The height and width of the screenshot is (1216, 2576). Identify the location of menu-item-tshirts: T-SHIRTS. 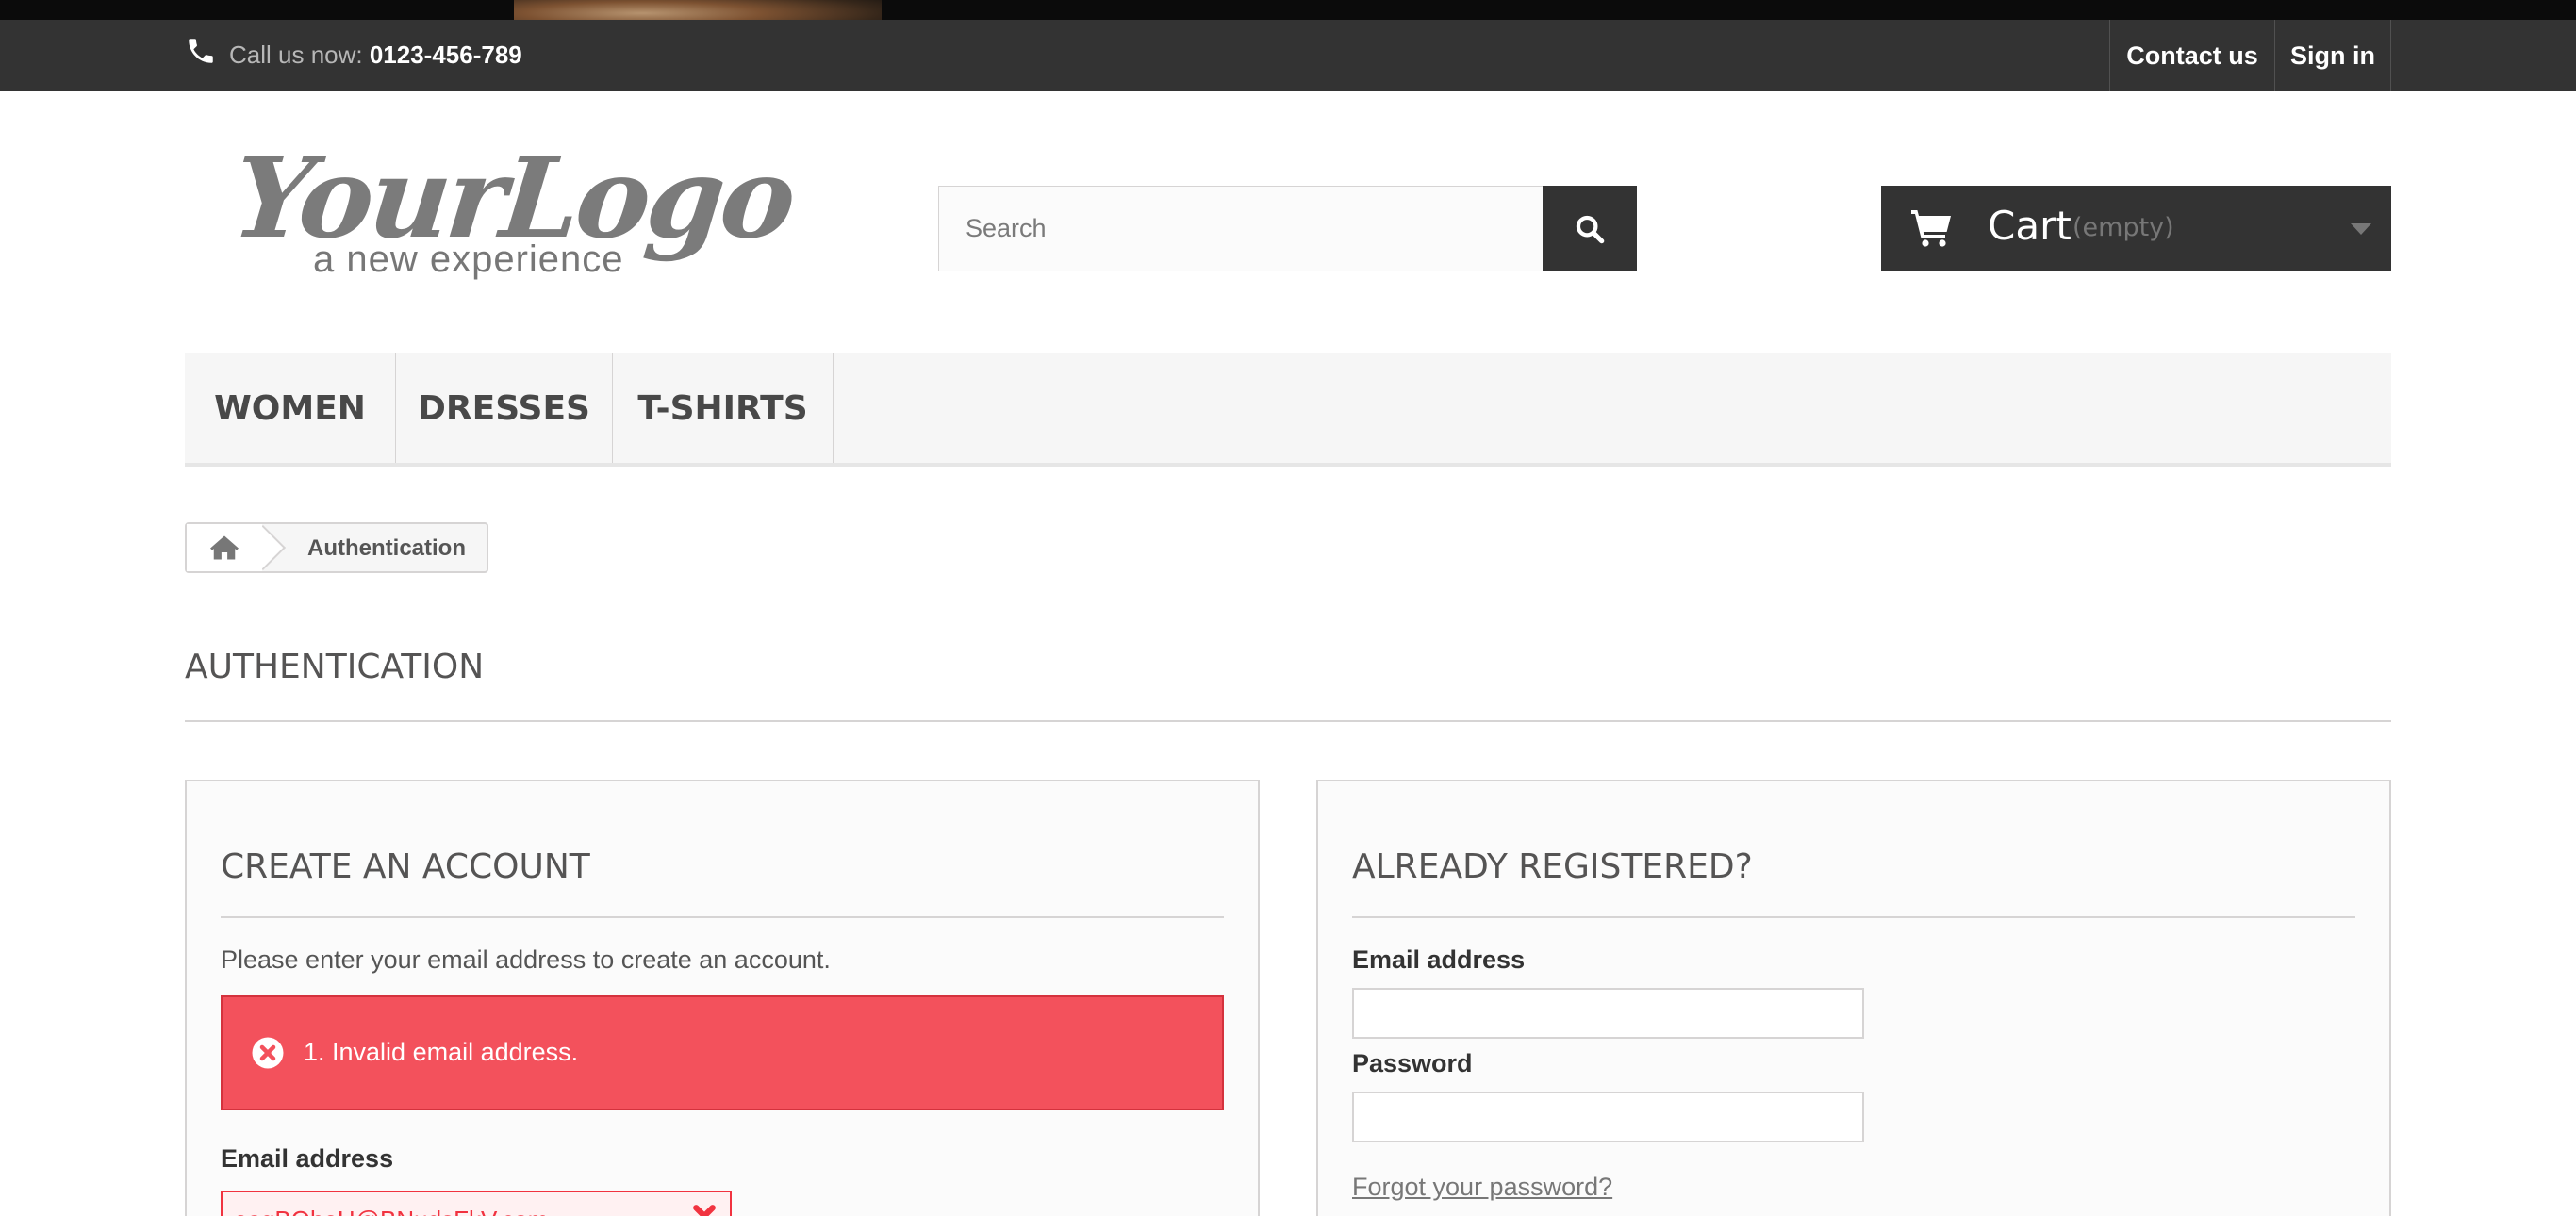
(723, 408).